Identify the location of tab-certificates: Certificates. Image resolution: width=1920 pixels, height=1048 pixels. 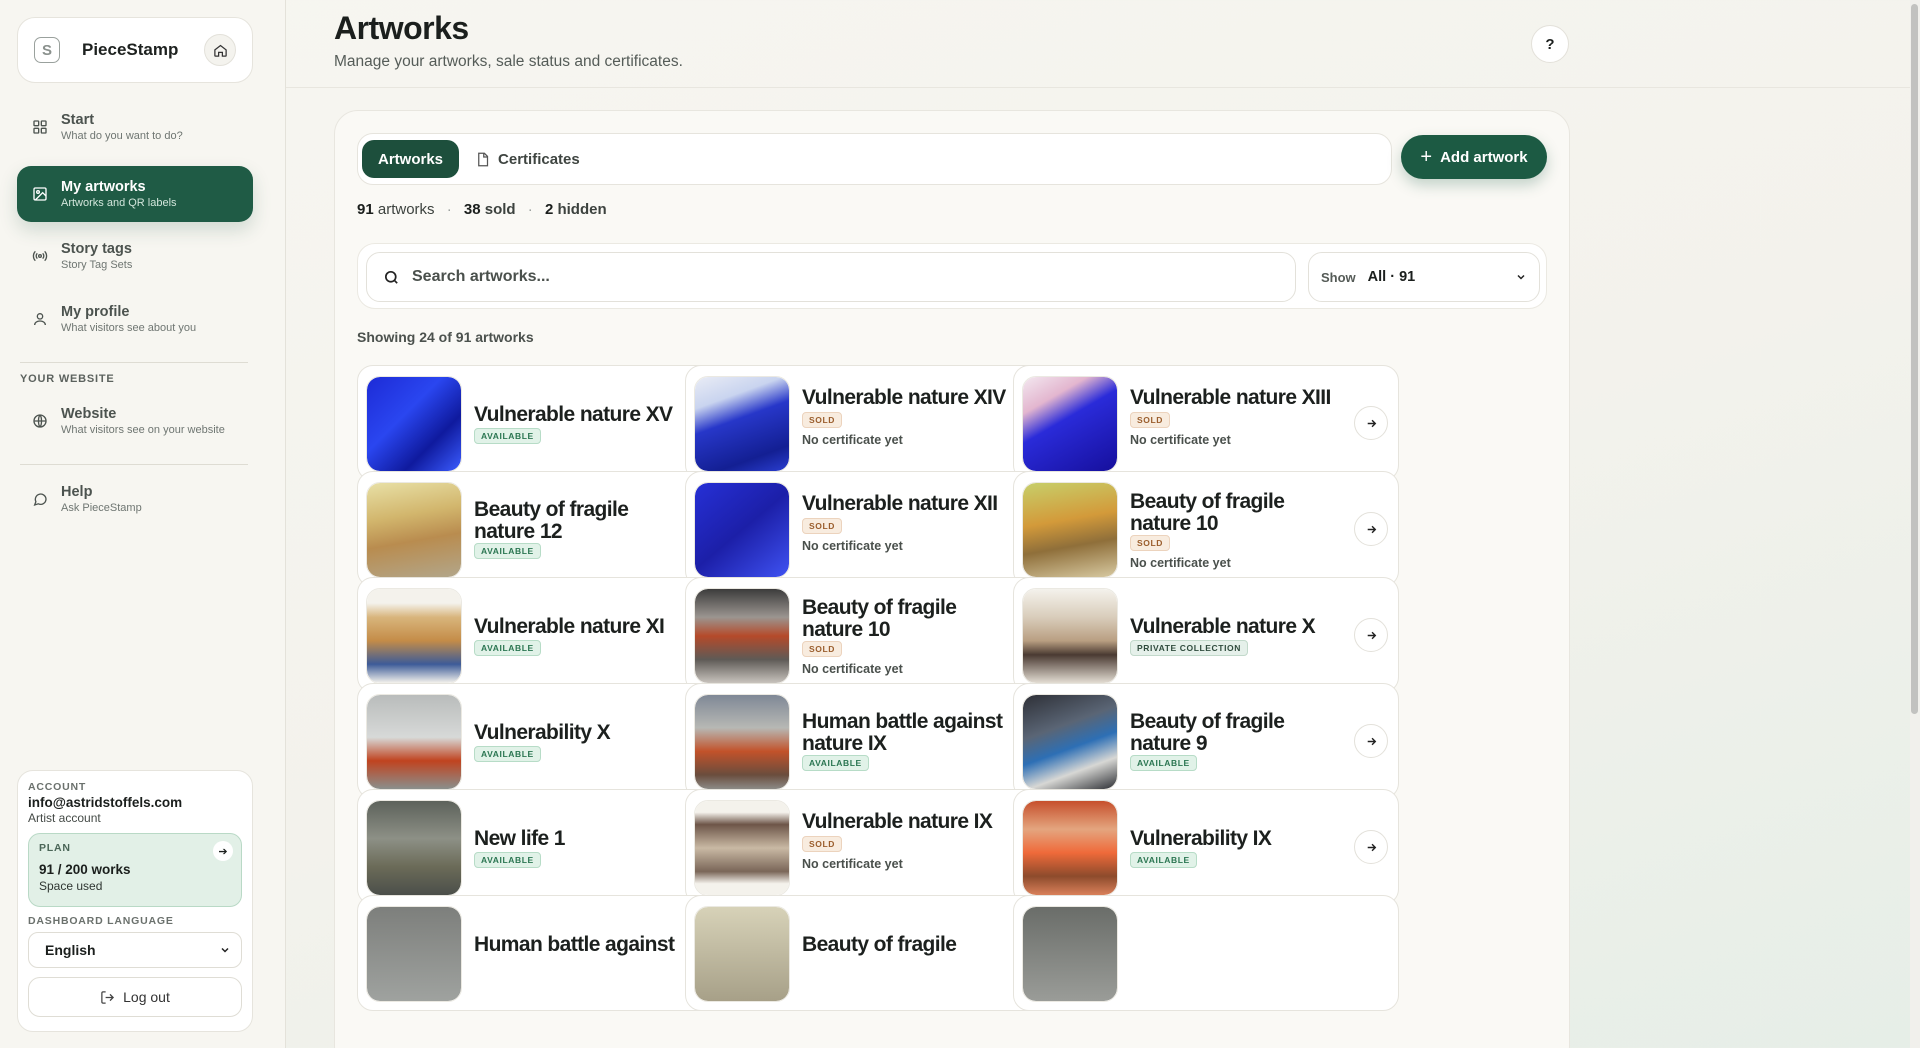
(527, 159).